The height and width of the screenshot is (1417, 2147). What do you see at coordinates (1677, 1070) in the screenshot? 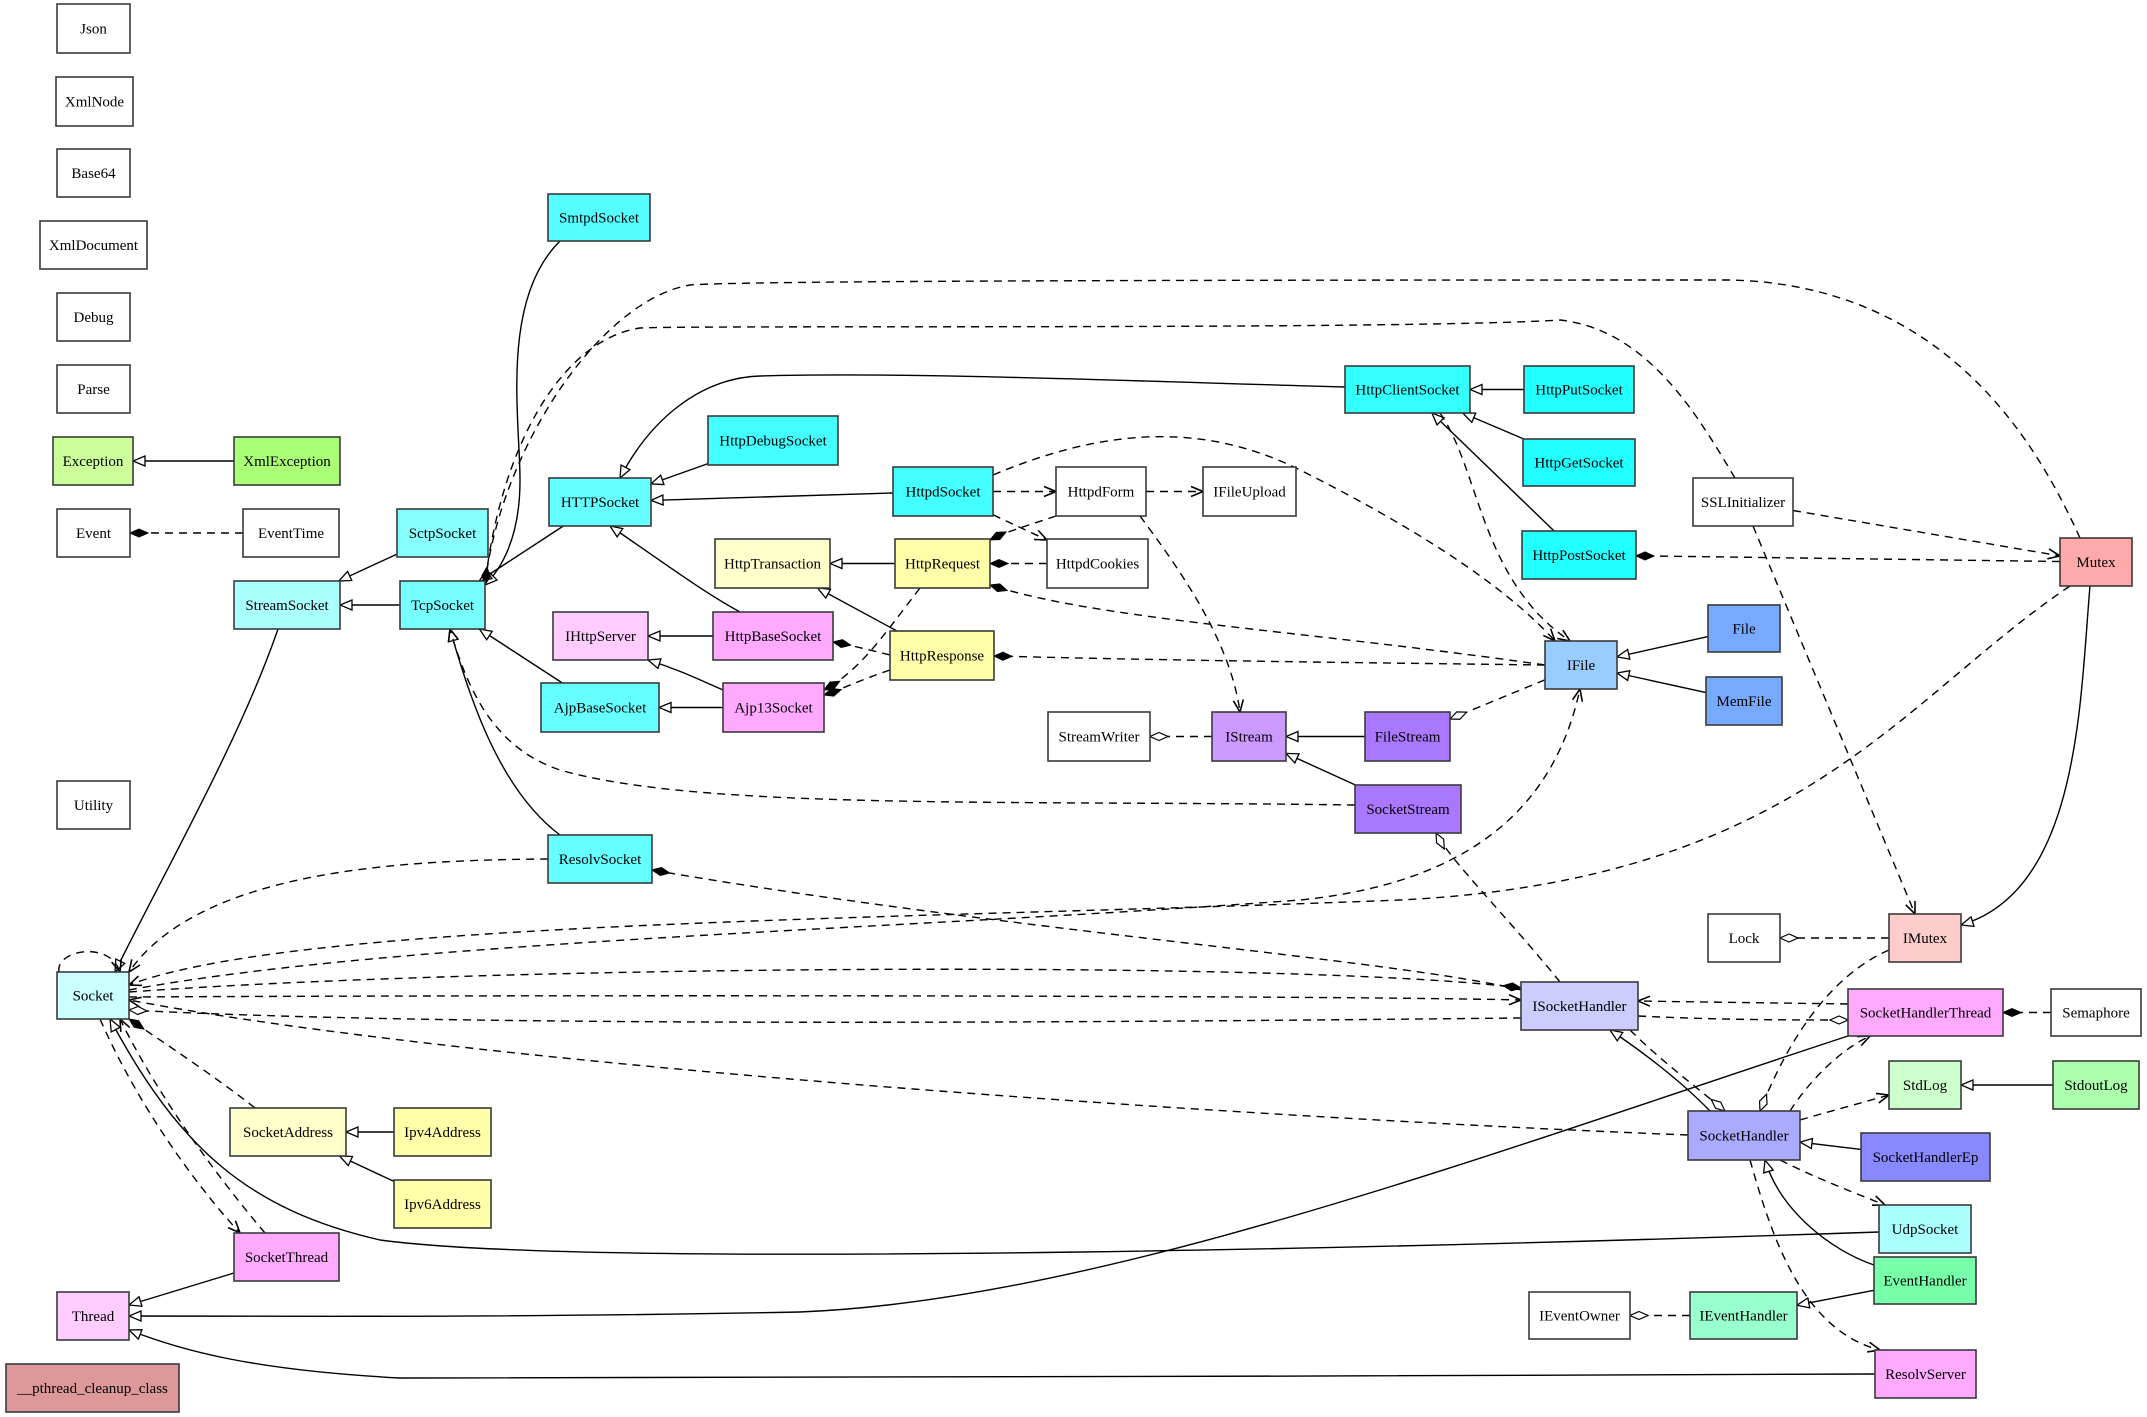
I see `edge-aggregation-isockethandler-to-sockethandler` at bounding box center [1677, 1070].